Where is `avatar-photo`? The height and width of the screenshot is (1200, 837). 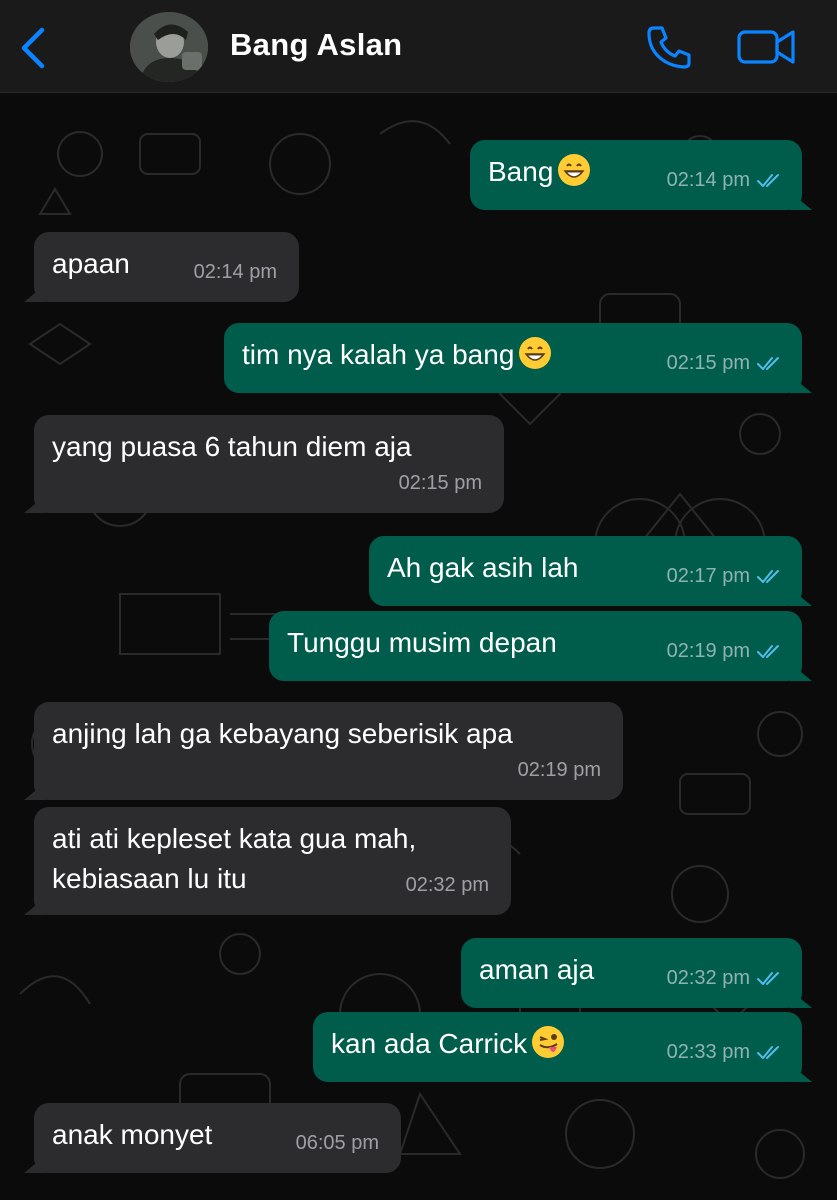
avatar-photo is located at coordinates (169, 47).